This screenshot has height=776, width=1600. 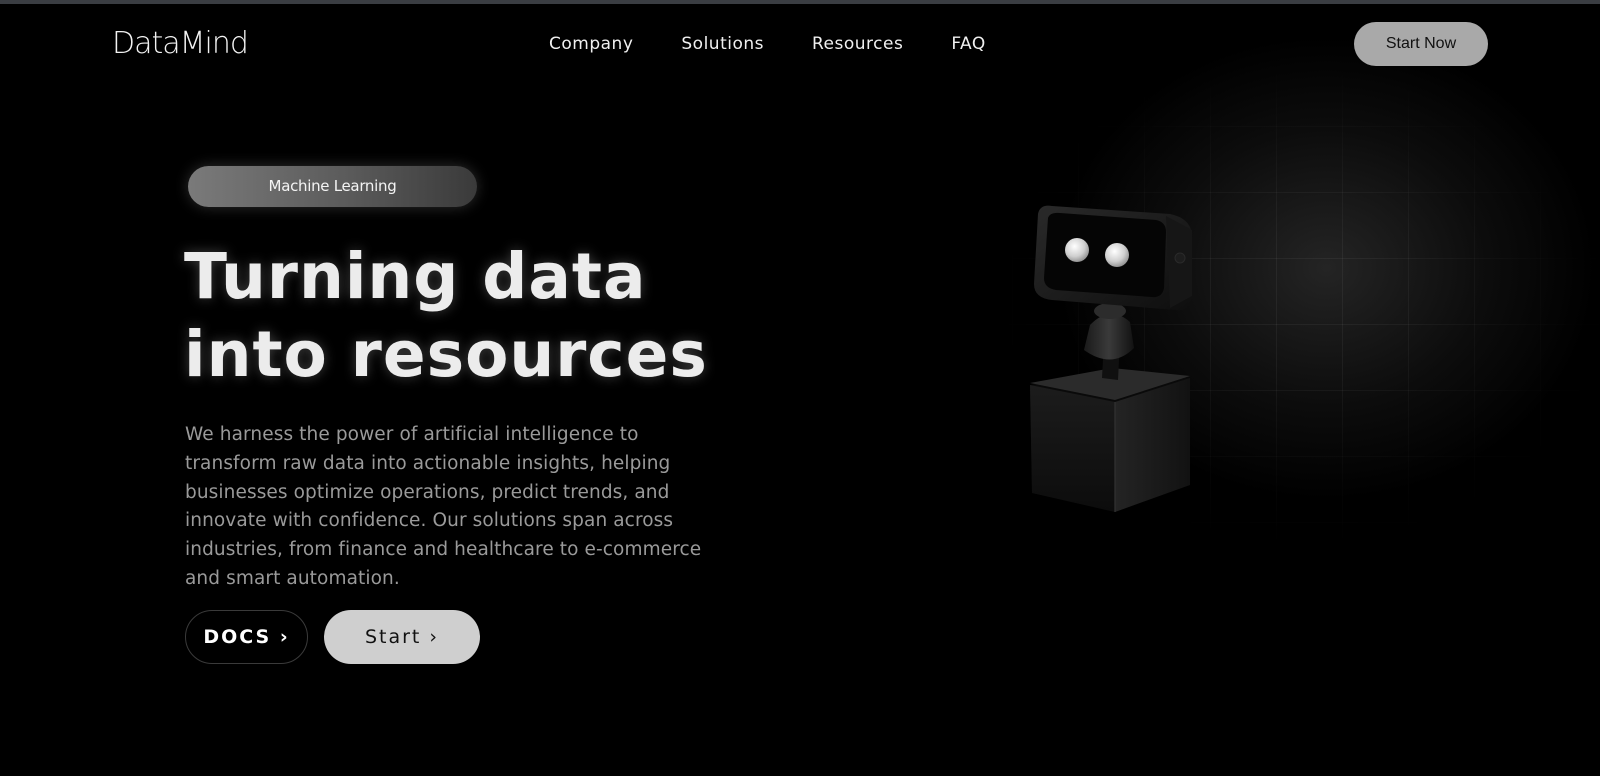 What do you see at coordinates (722, 44) in the screenshot?
I see `nav-link-solutions: Solutions` at bounding box center [722, 44].